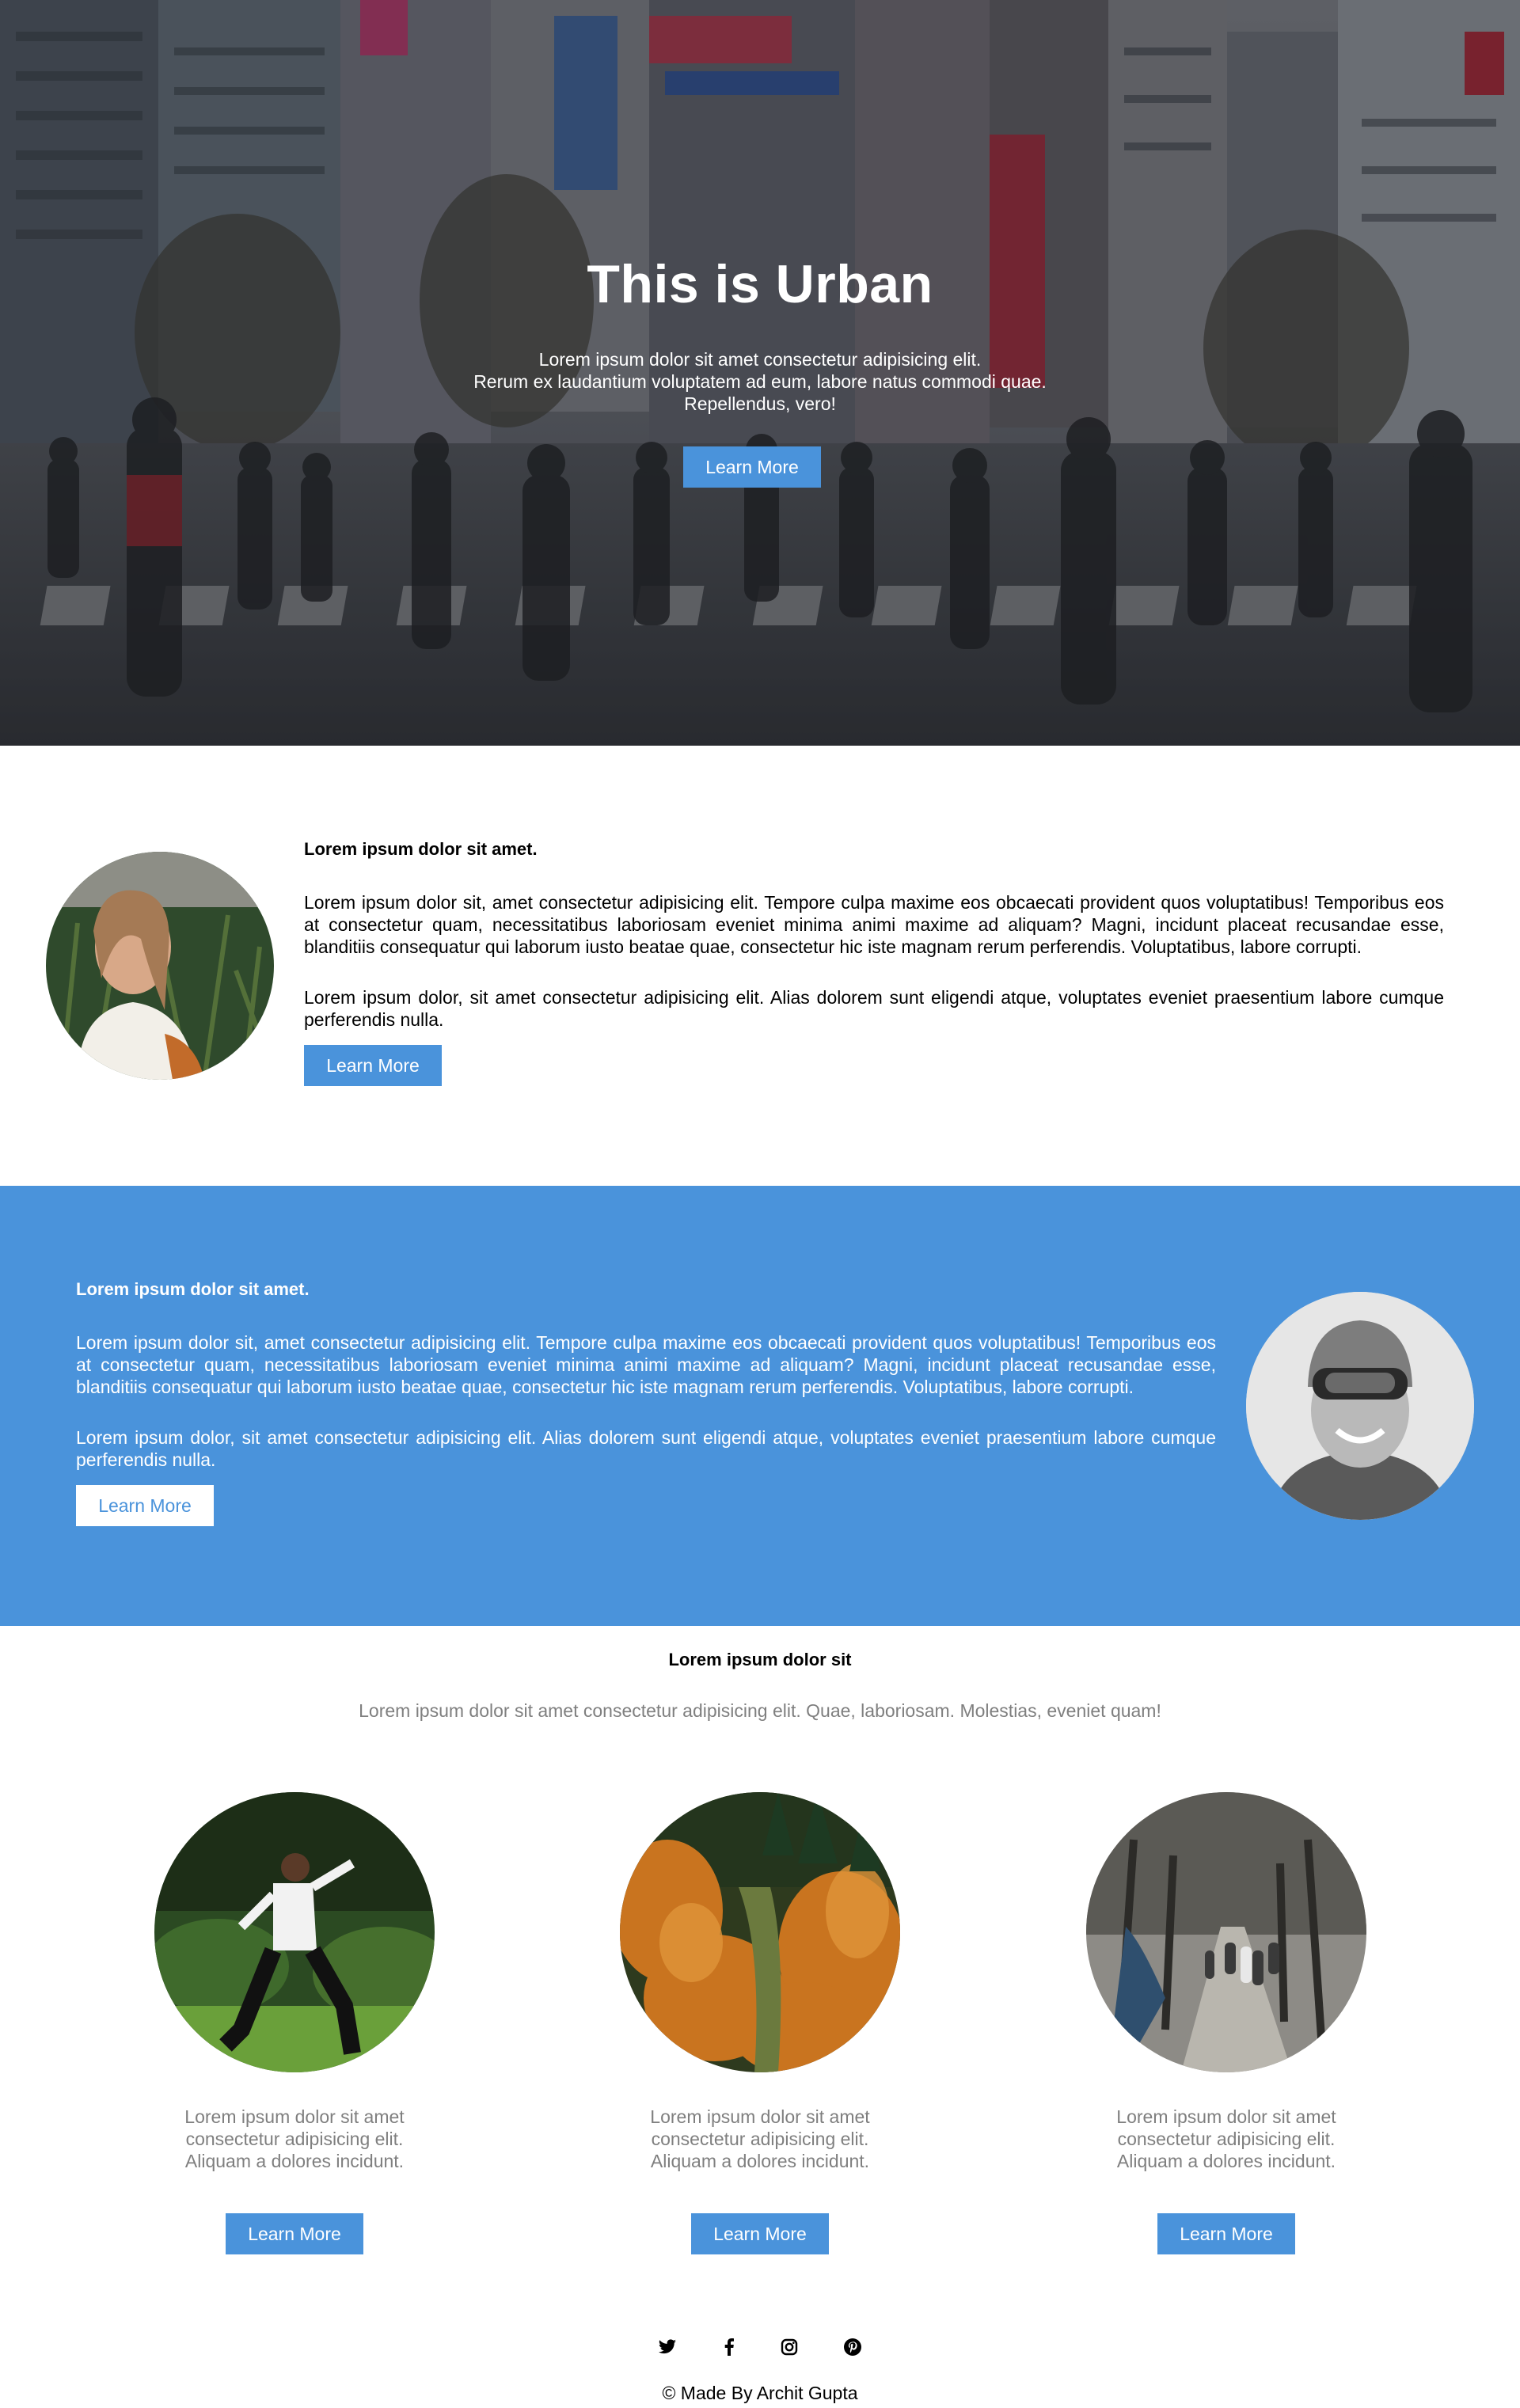 This screenshot has width=1520, height=2408. Describe the element at coordinates (421, 849) in the screenshot. I see `feature-one-title: Lorem ipsum dolor sit amet.` at that location.